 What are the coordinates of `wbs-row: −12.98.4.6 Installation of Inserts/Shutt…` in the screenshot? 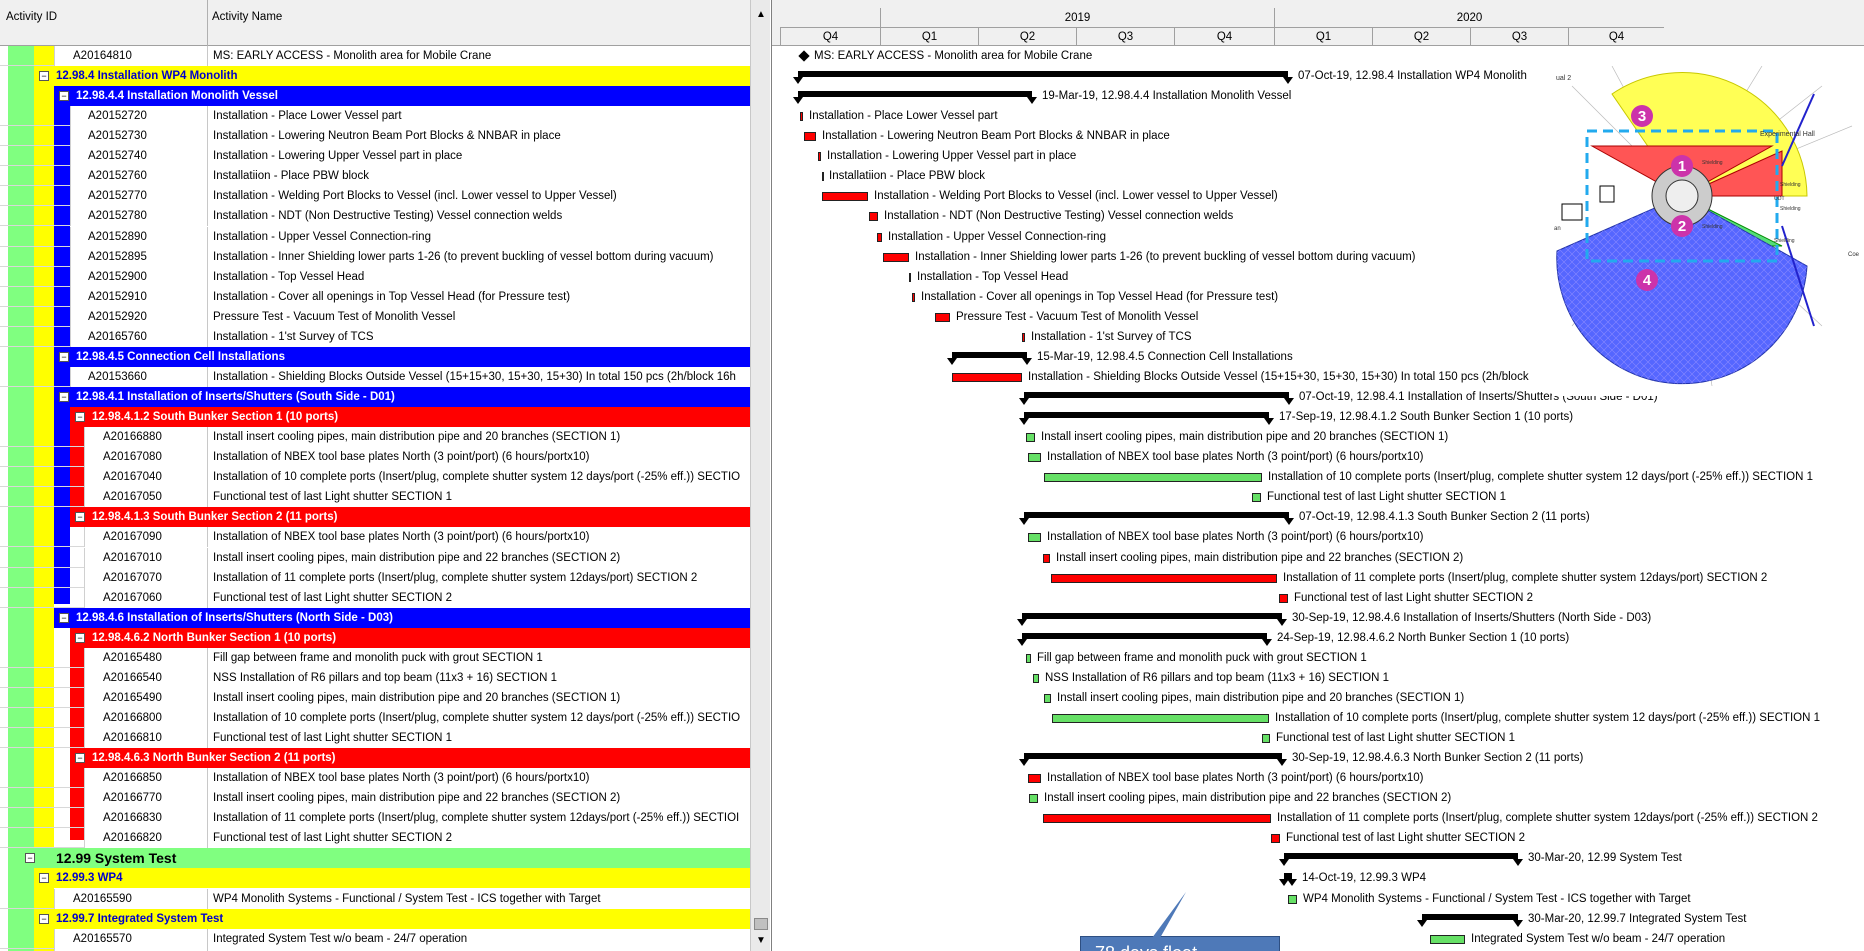 It's located at (375, 617).